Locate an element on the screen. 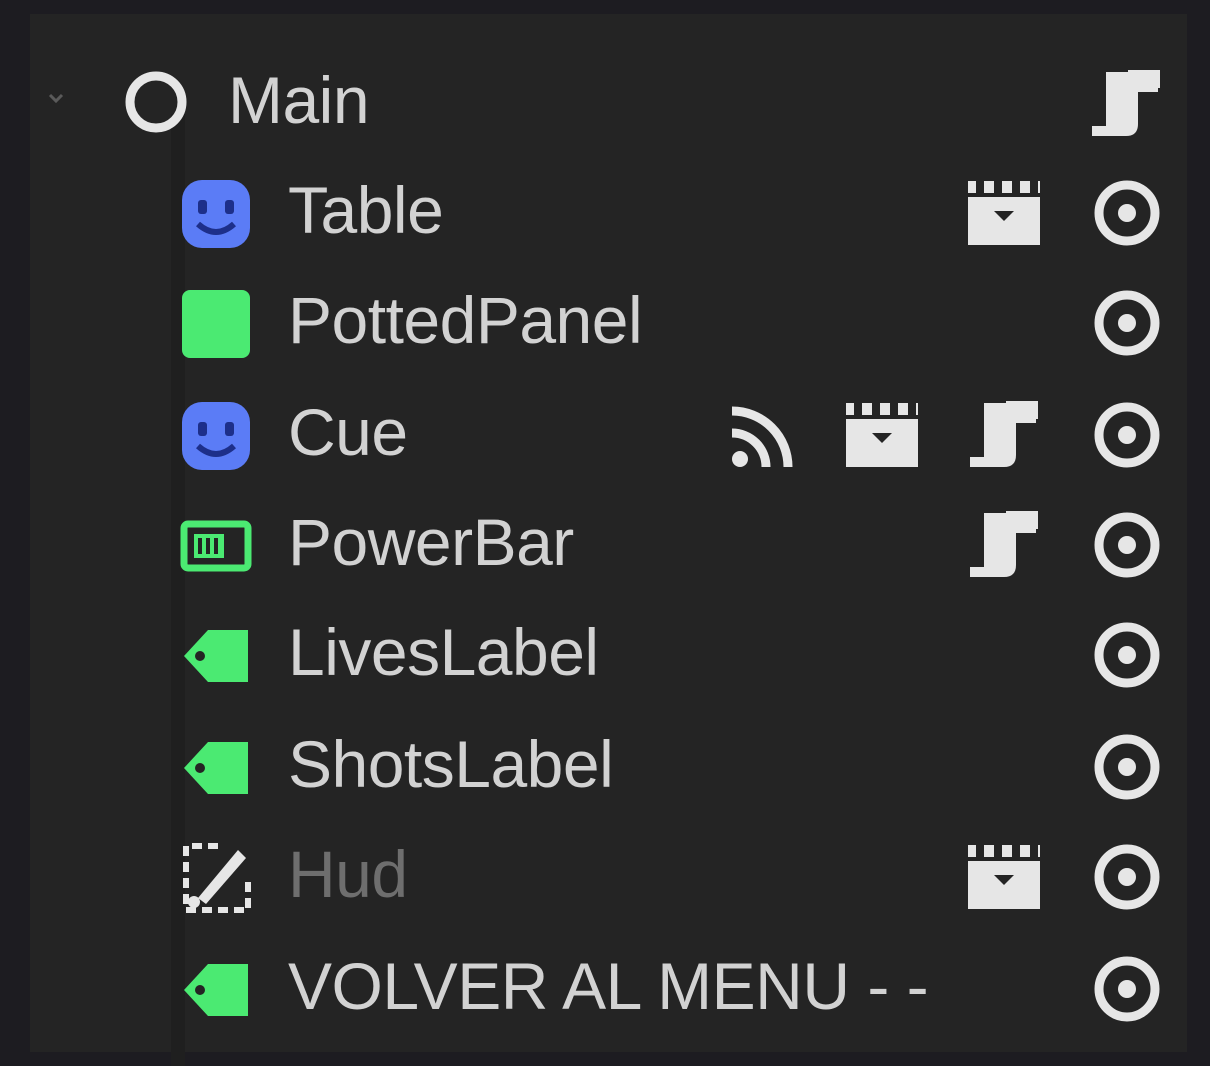 Image resolution: width=1210 pixels, height=1066 pixels. node-label: VOLVER AL MENU - - is located at coordinates (608, 986).